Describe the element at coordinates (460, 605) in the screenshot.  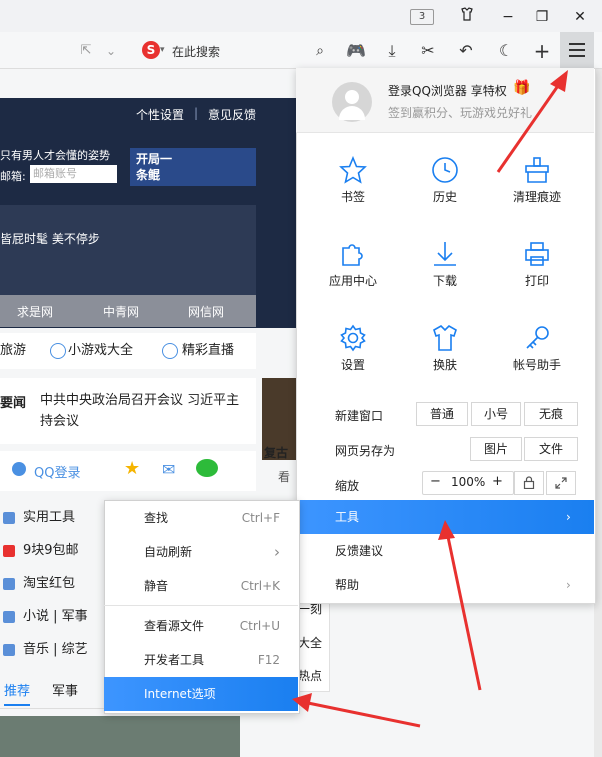
I see `arrow-to-tools` at that location.